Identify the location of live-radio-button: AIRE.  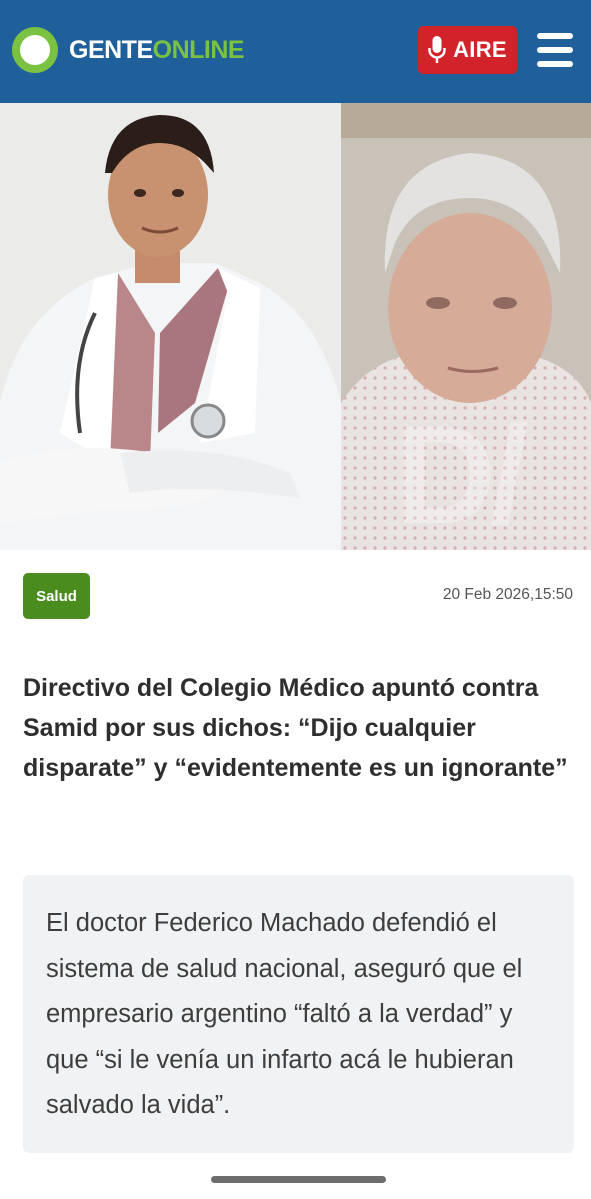
(467, 50).